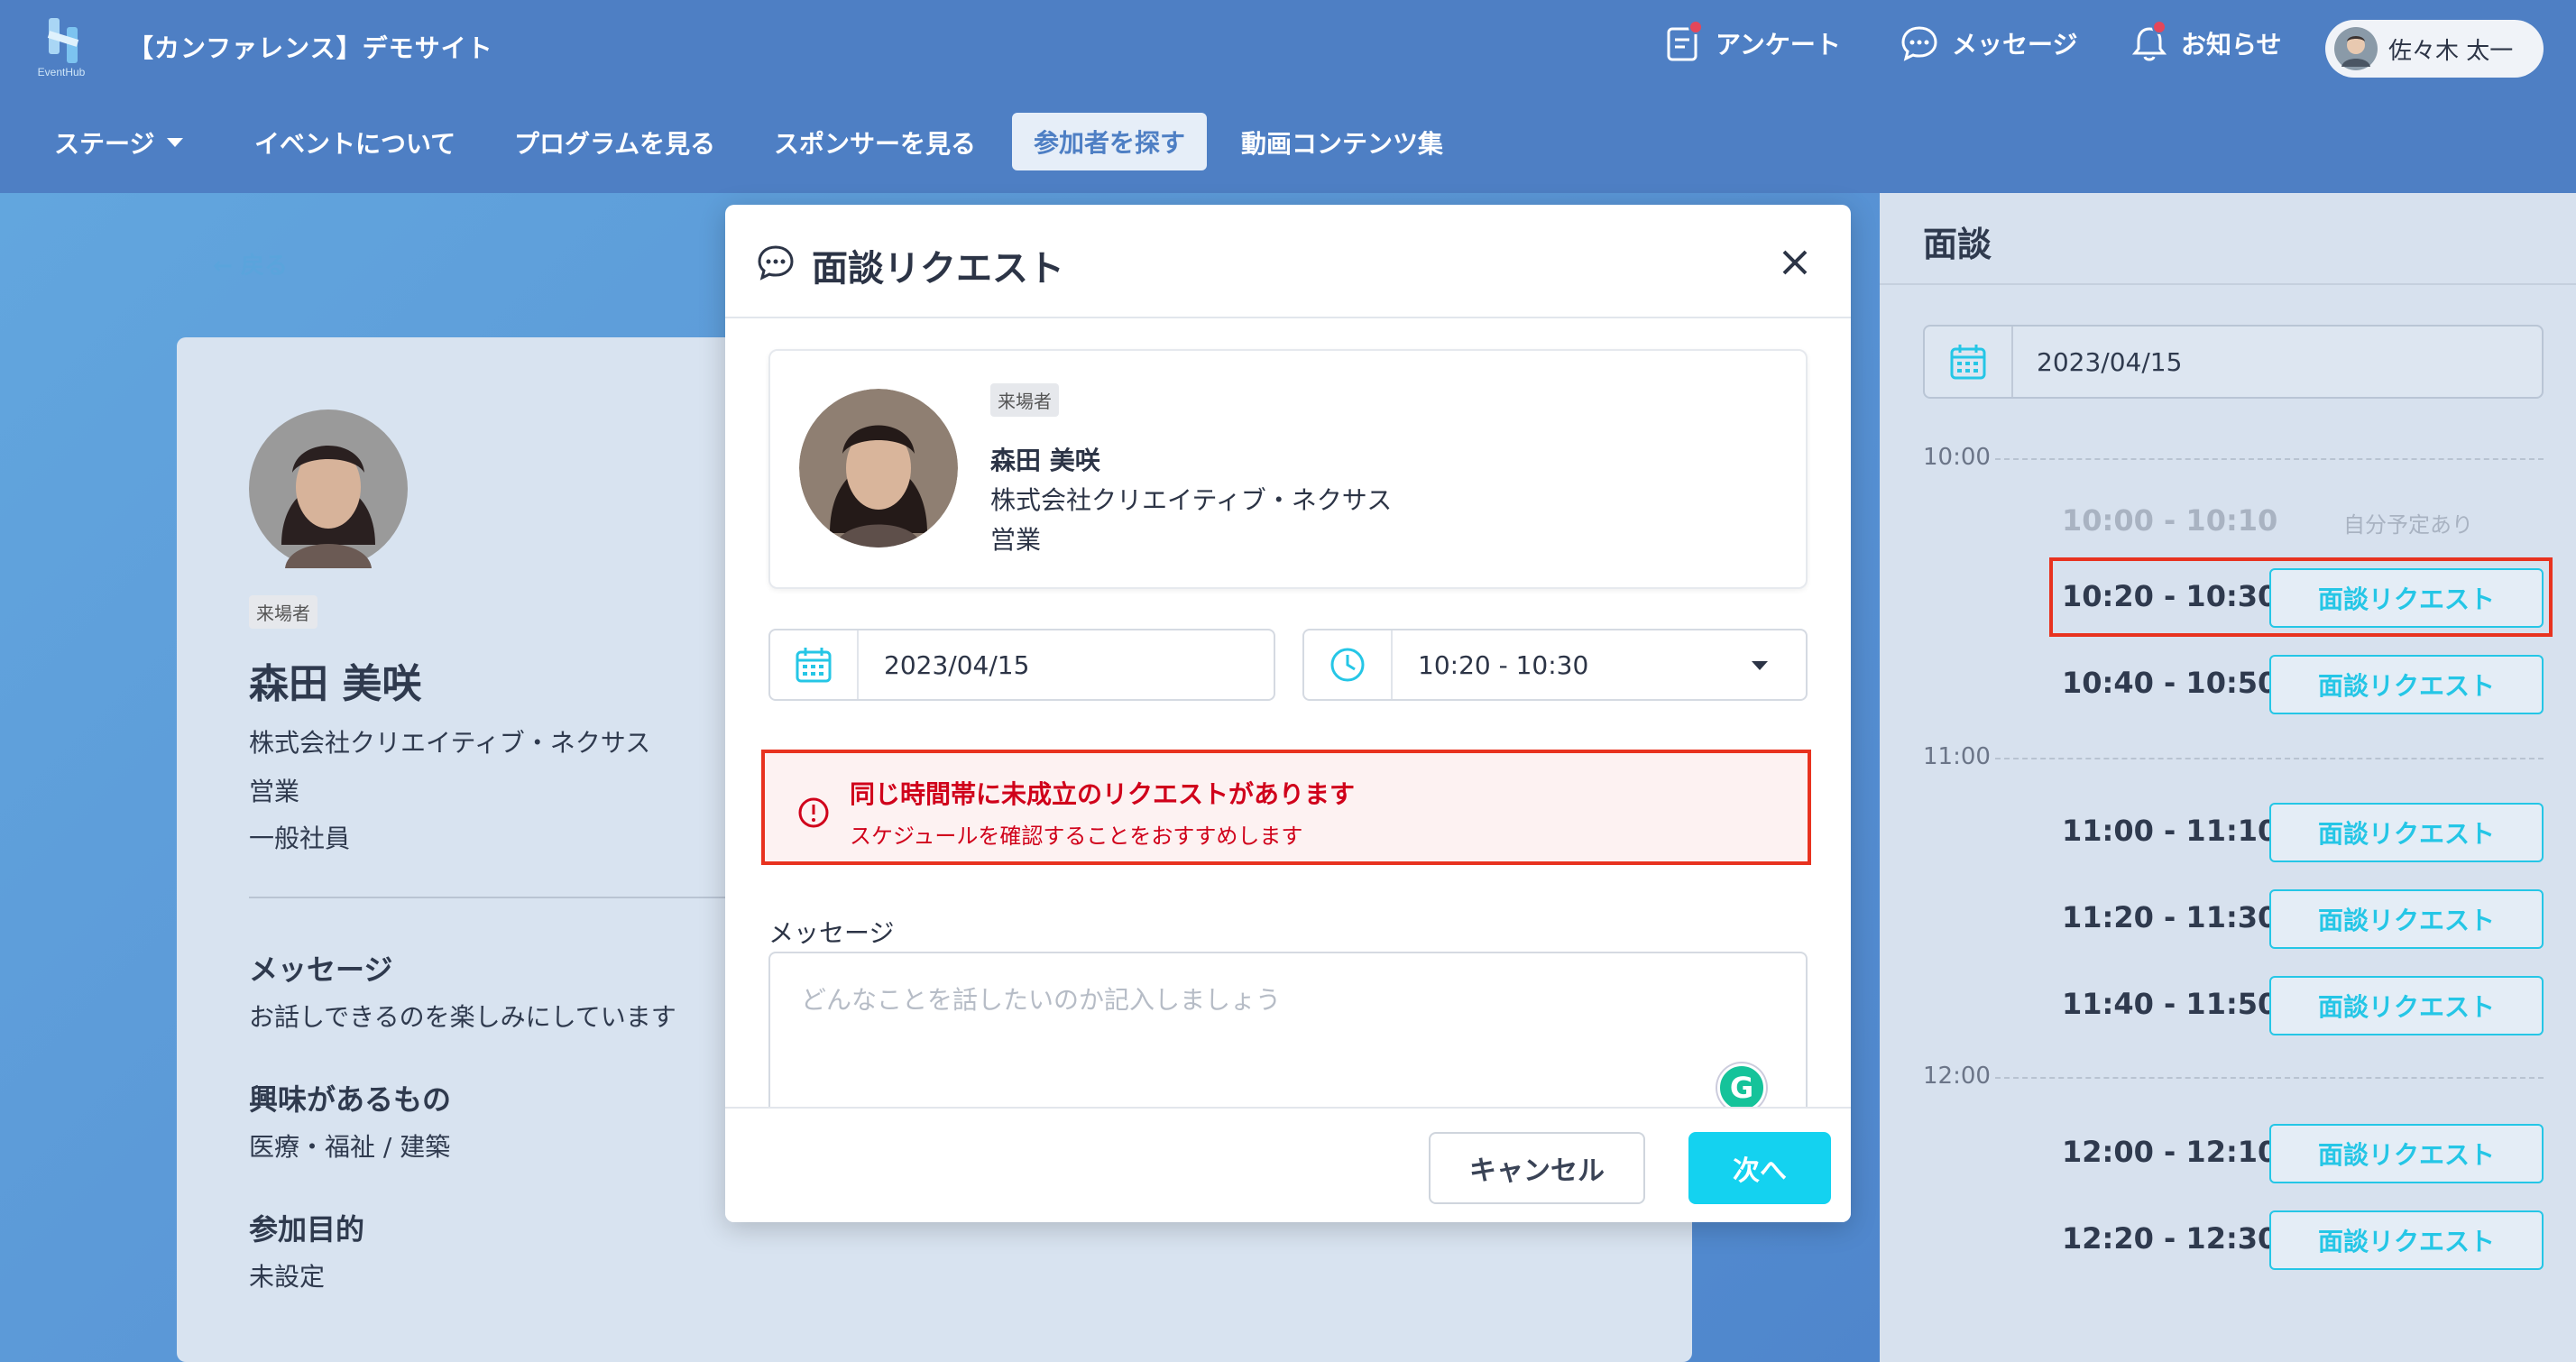 The height and width of the screenshot is (1362, 2576). What do you see at coordinates (1342, 142) in the screenshot?
I see `nav-videos: 動画コンテンツ集` at bounding box center [1342, 142].